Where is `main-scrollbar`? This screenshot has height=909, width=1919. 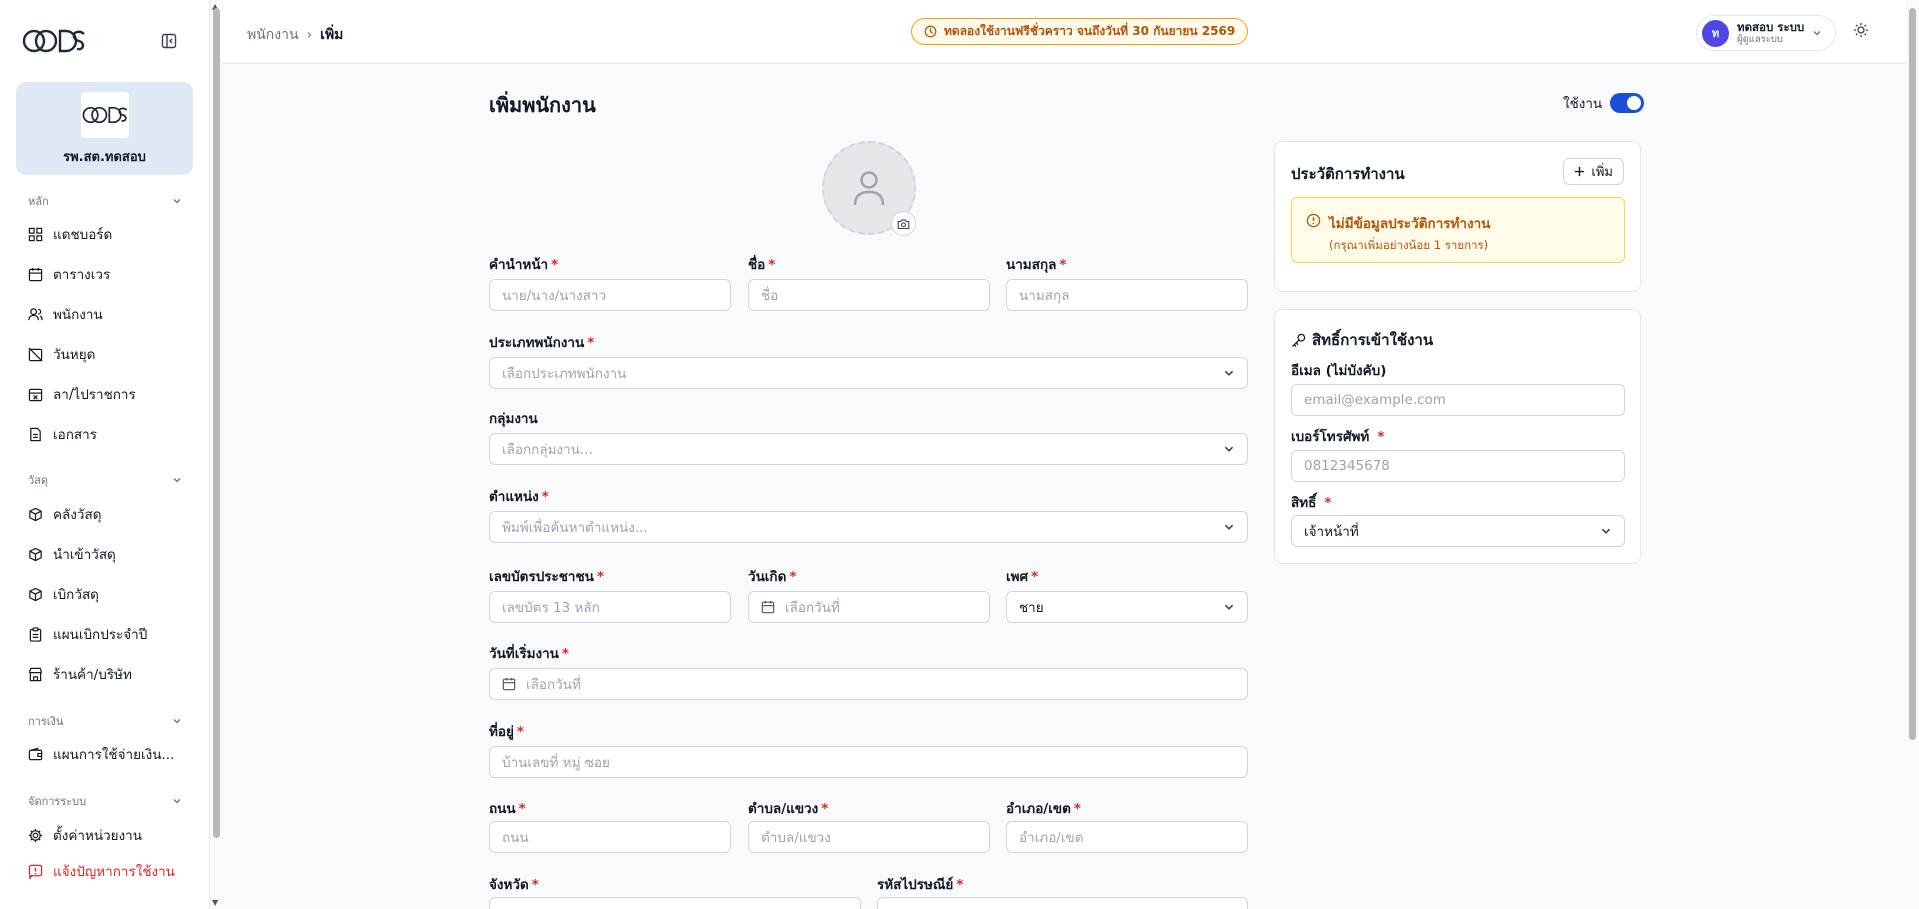 main-scrollbar is located at coordinates (1912, 374).